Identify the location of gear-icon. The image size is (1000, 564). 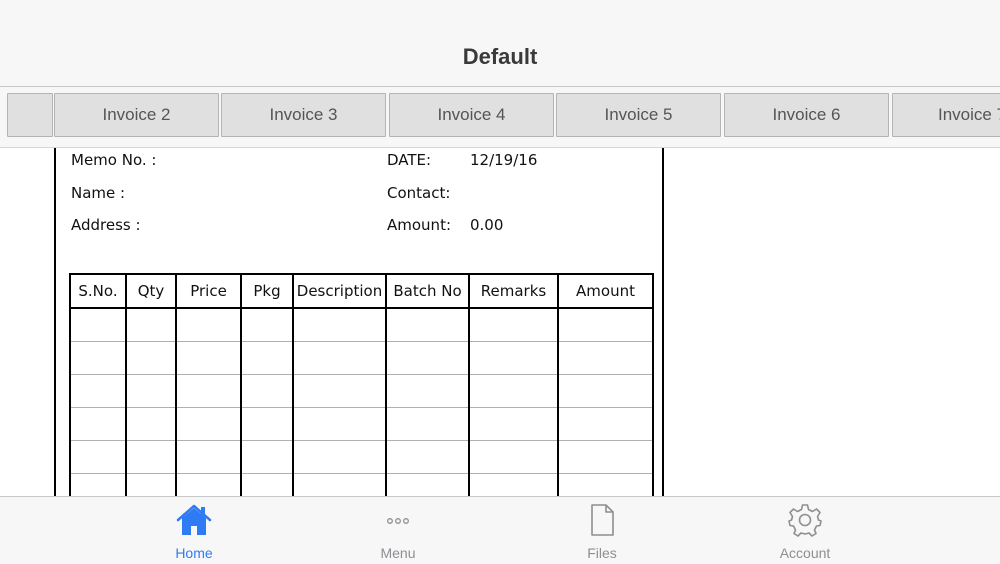
(805, 520).